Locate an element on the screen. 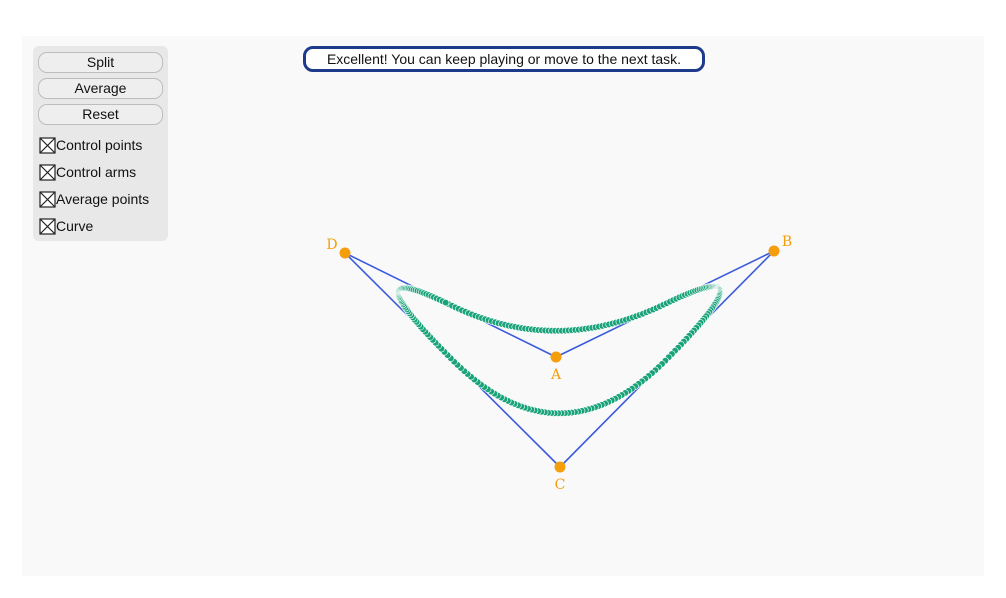 This screenshot has height=598, width=1006. average-points-label: Average points is located at coordinates (103, 199).